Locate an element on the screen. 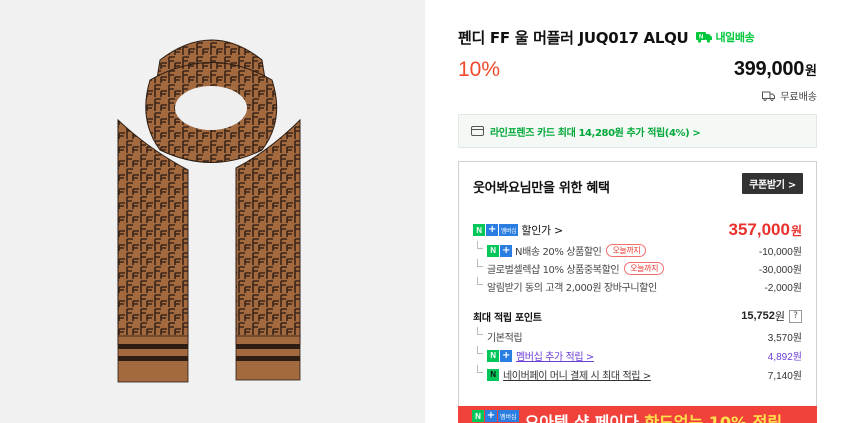  next-day-delivery-badge: N 내일배송 is located at coordinates (725, 37).